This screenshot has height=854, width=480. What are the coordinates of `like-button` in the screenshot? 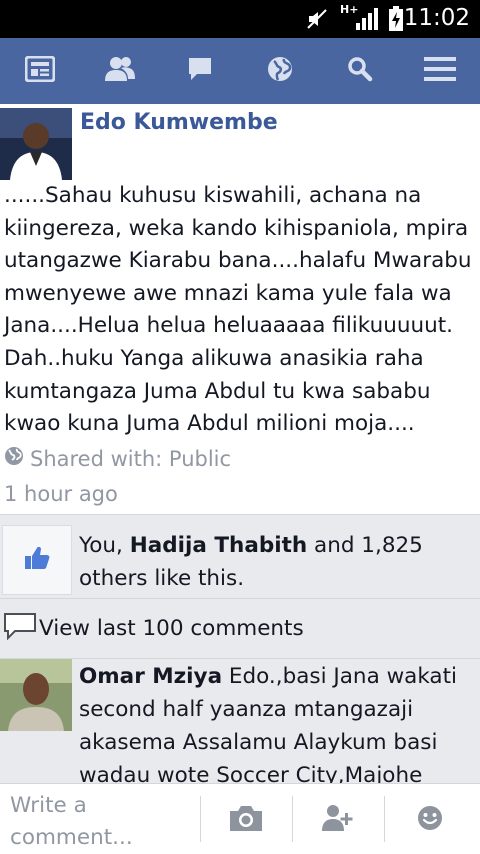 It's located at (37, 560).